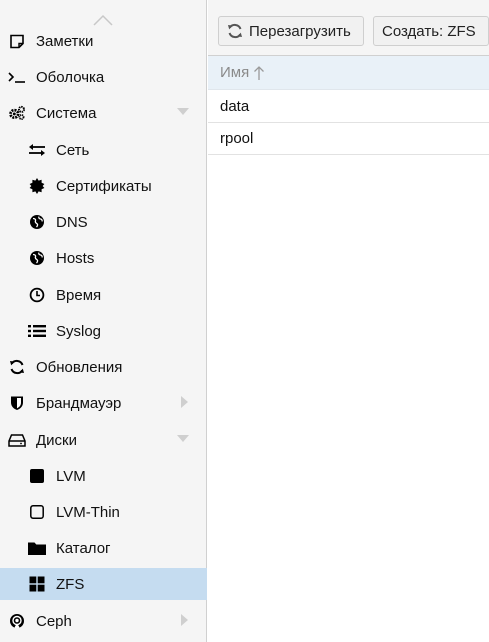  I want to click on ceph-icon, so click(17, 621).